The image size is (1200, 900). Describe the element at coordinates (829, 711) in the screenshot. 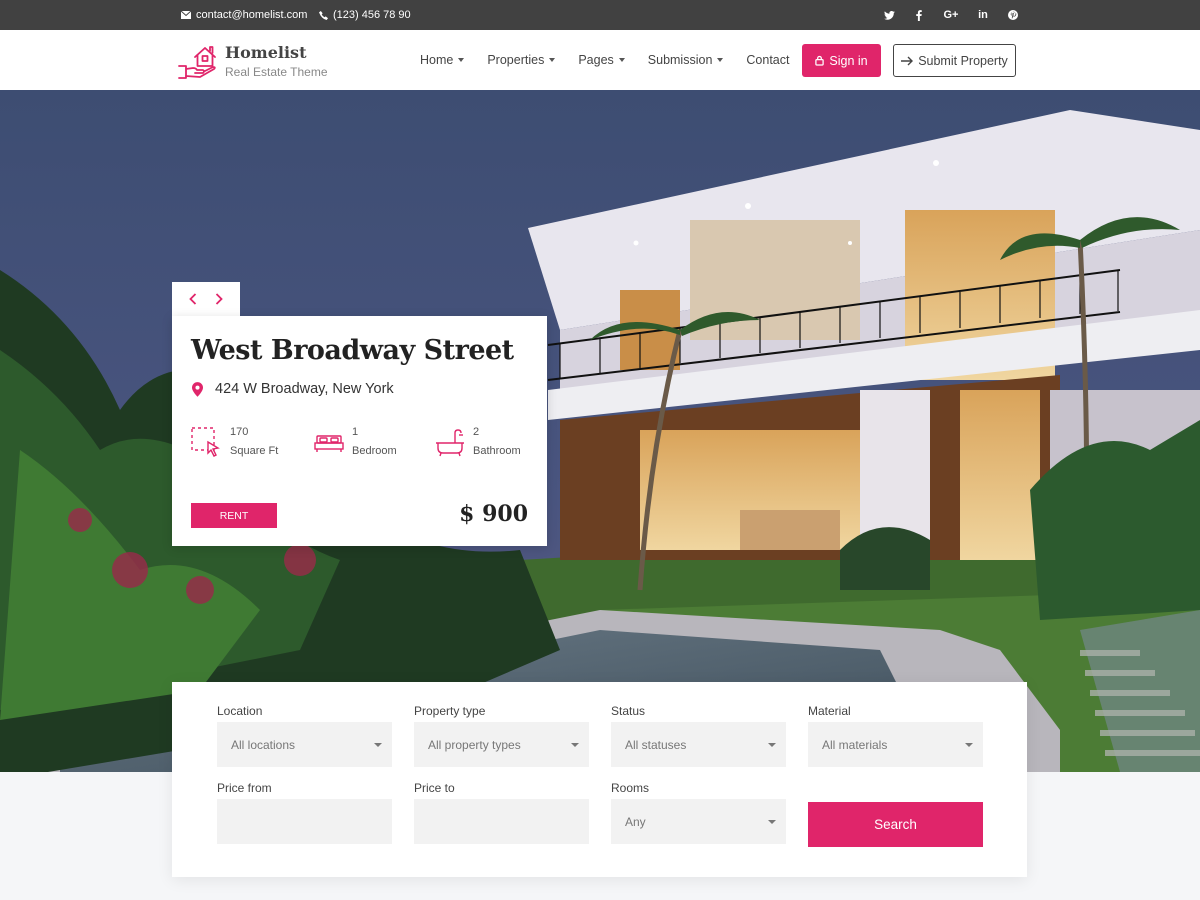

I see `field-label: Material` at that location.